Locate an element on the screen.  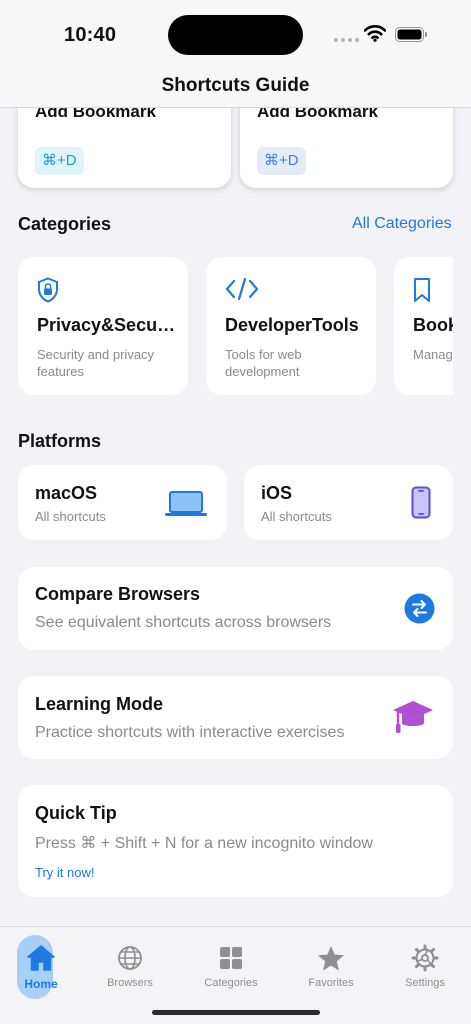
shield-lock-icon is located at coordinates (48, 290).